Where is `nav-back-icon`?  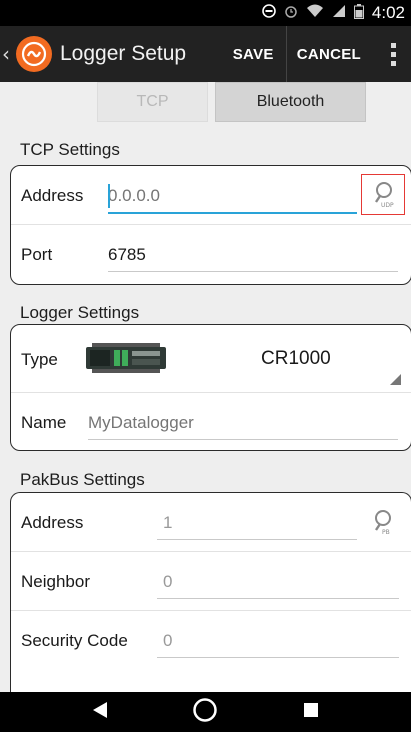 nav-back-icon is located at coordinates (100, 712).